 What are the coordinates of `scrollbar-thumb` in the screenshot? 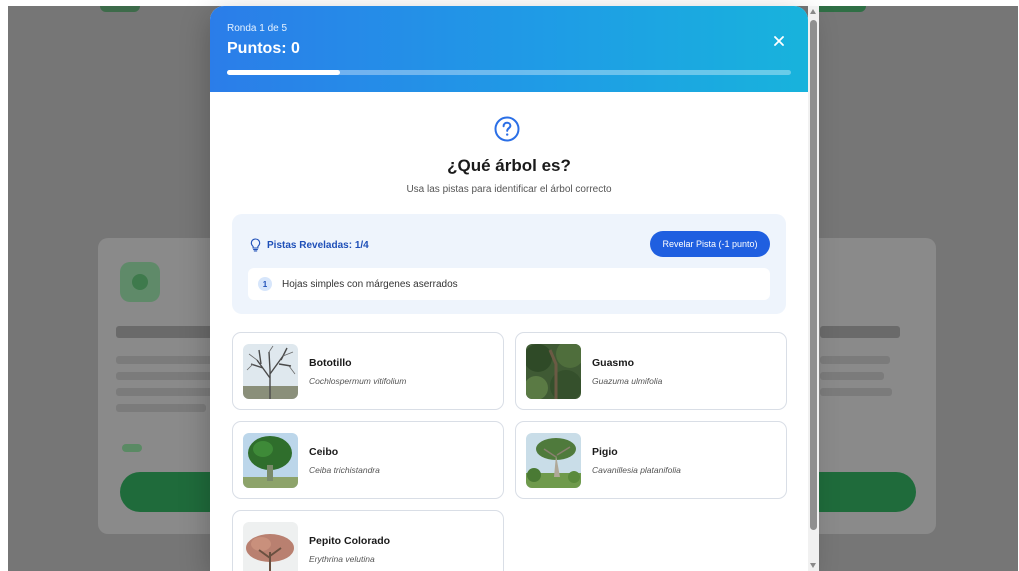 It's located at (813, 275).